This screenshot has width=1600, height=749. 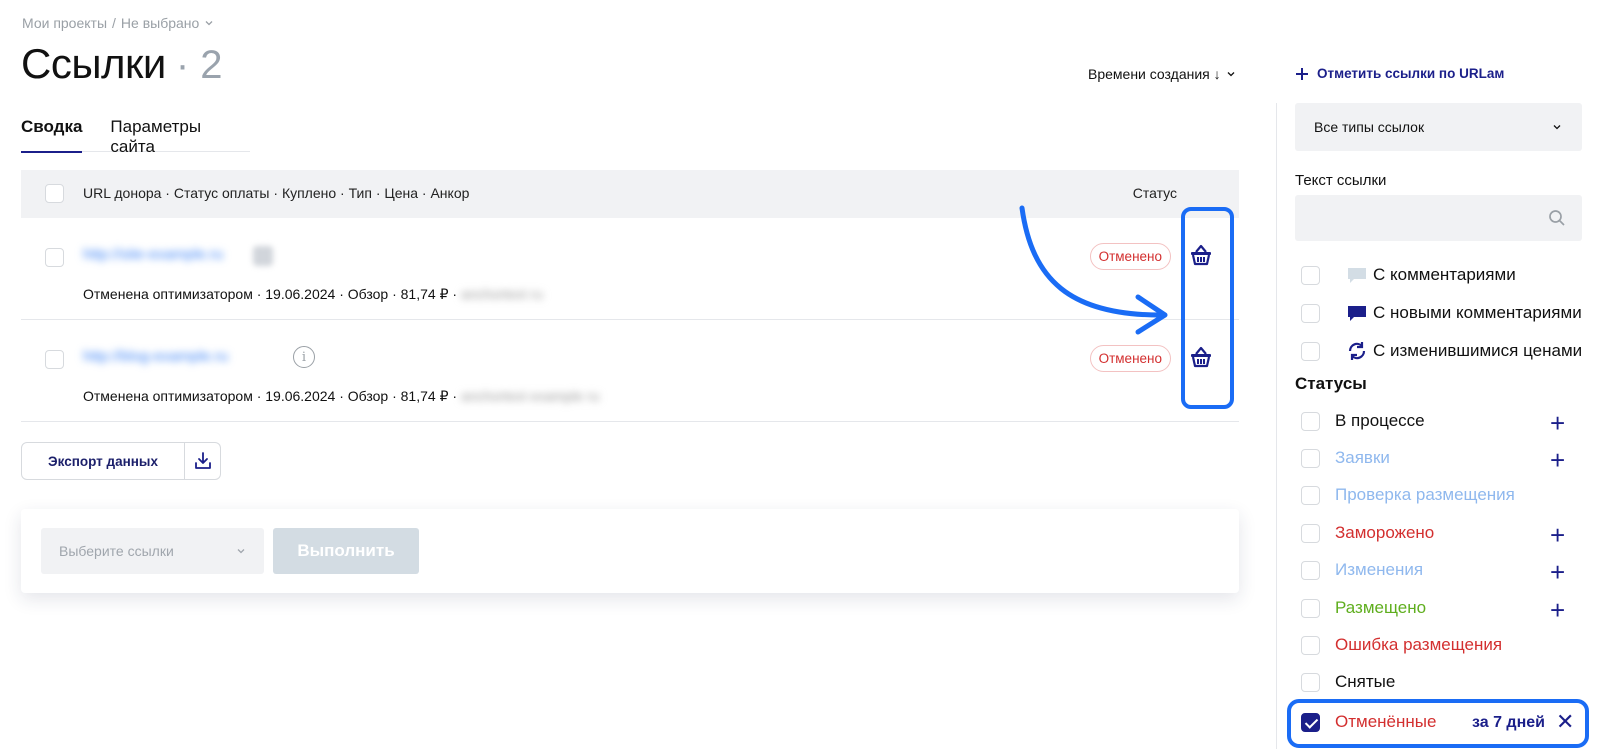 What do you see at coordinates (1379, 569) in the screenshot?
I see `status-label: Изменения` at bounding box center [1379, 569].